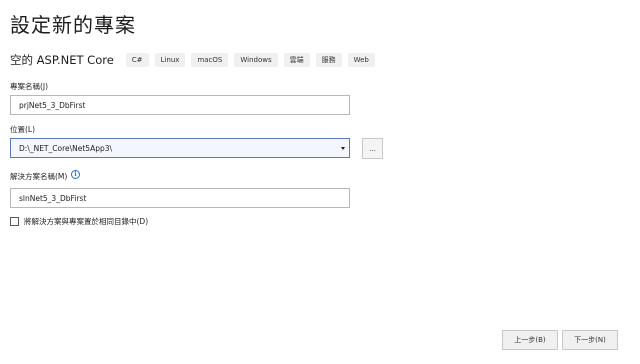 Image resolution: width=640 pixels, height=364 pixels. I want to click on solution-name-label: 解決方案名稱(M), so click(39, 176).